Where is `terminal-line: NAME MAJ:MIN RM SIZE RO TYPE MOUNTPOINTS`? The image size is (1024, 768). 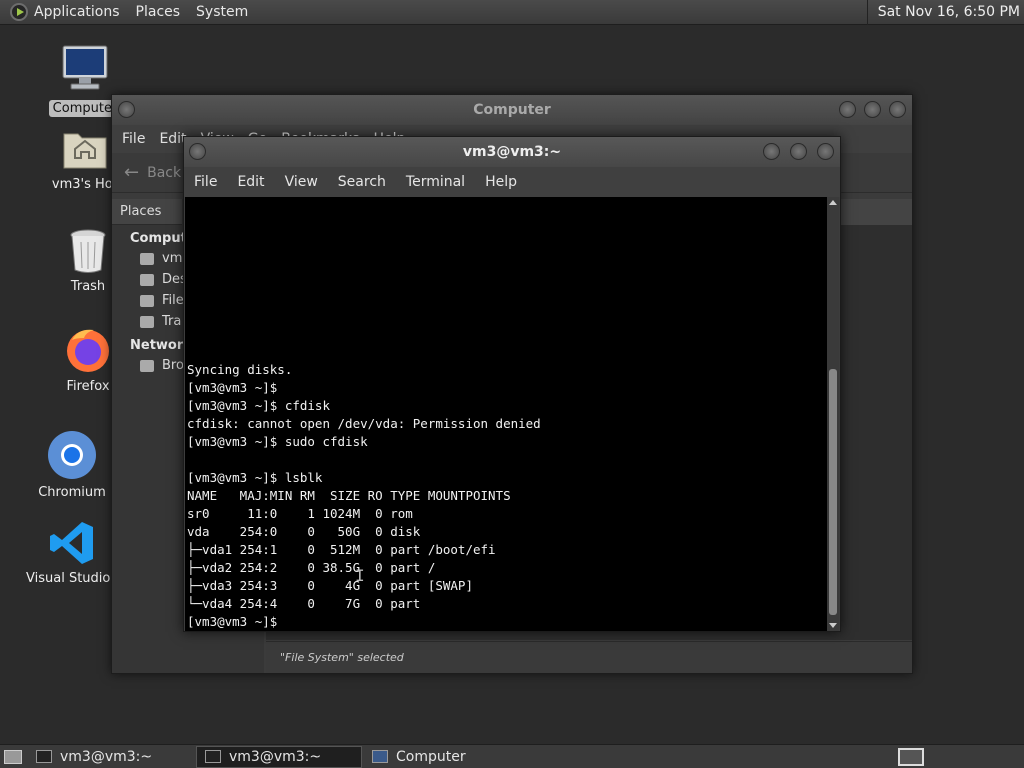
terminal-line: NAME MAJ:MIN RM SIZE RO TYPE MOUNTPOINTS is located at coordinates (349, 495).